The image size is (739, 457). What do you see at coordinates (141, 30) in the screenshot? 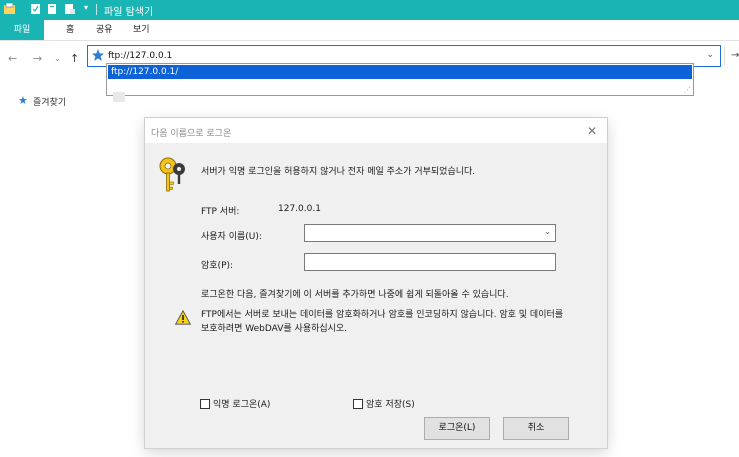
I see `tab-view: 보기` at bounding box center [141, 30].